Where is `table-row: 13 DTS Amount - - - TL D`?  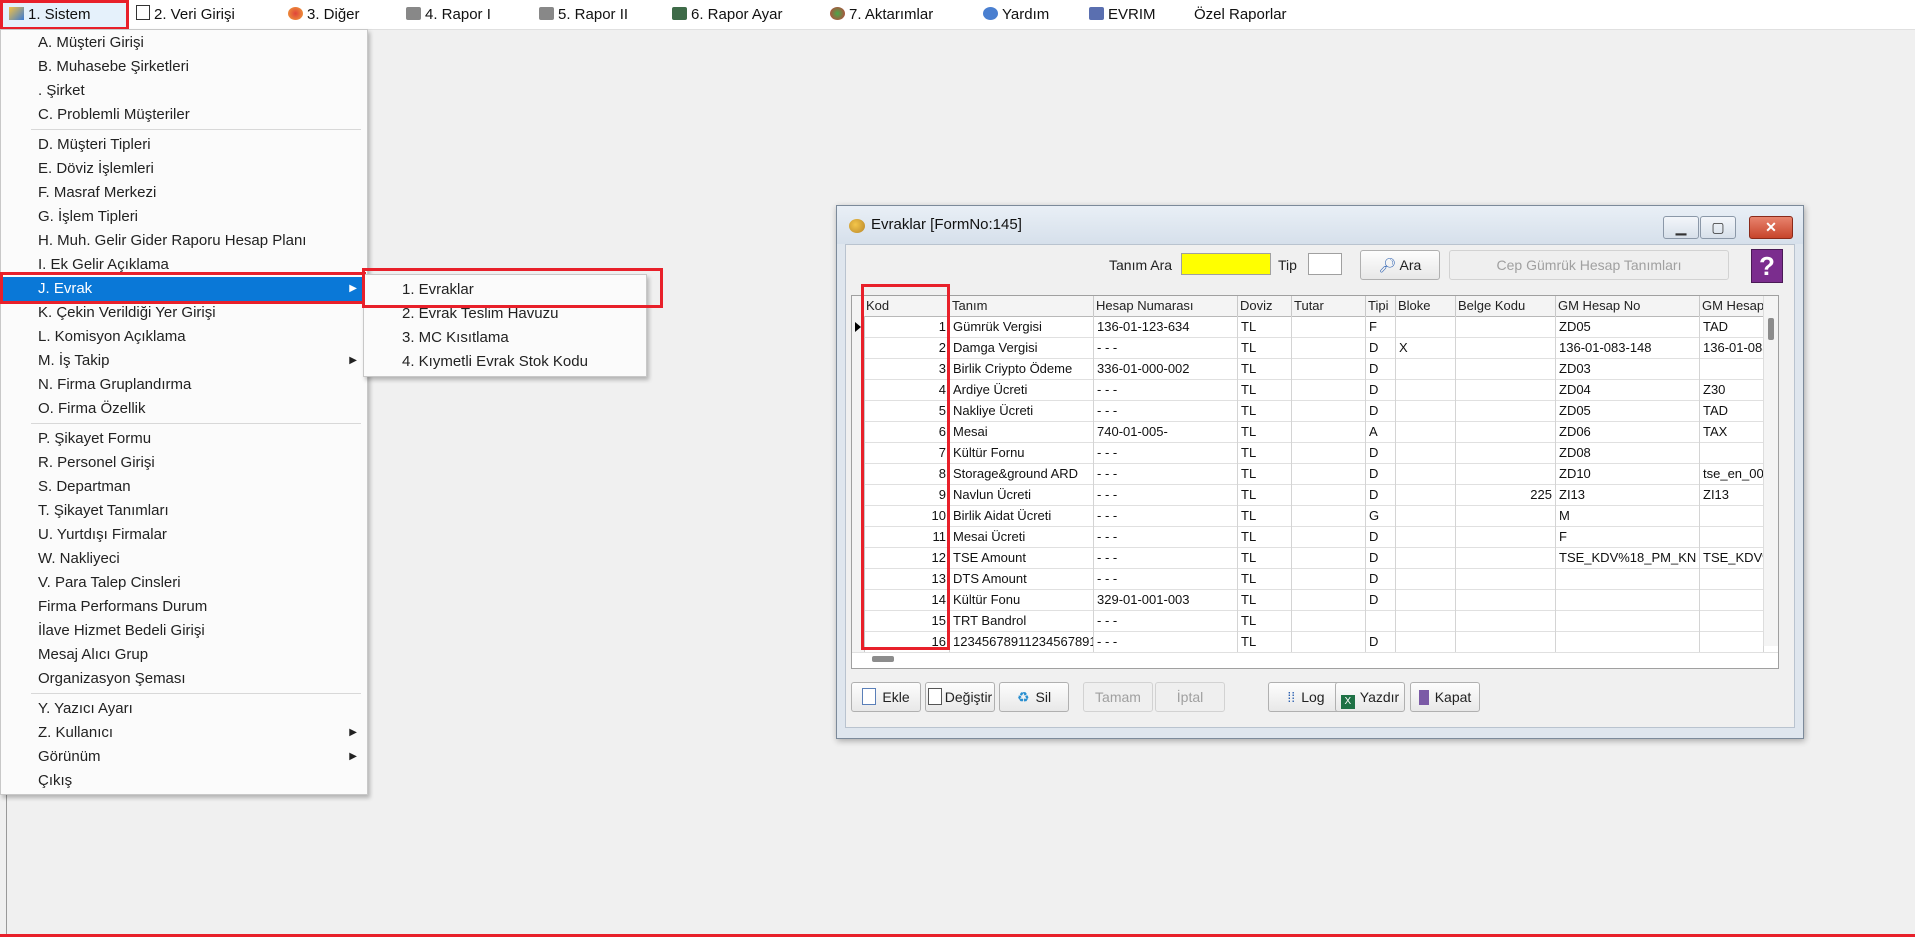
table-row: 13 DTS Amount - - - TL D is located at coordinates (1315, 579).